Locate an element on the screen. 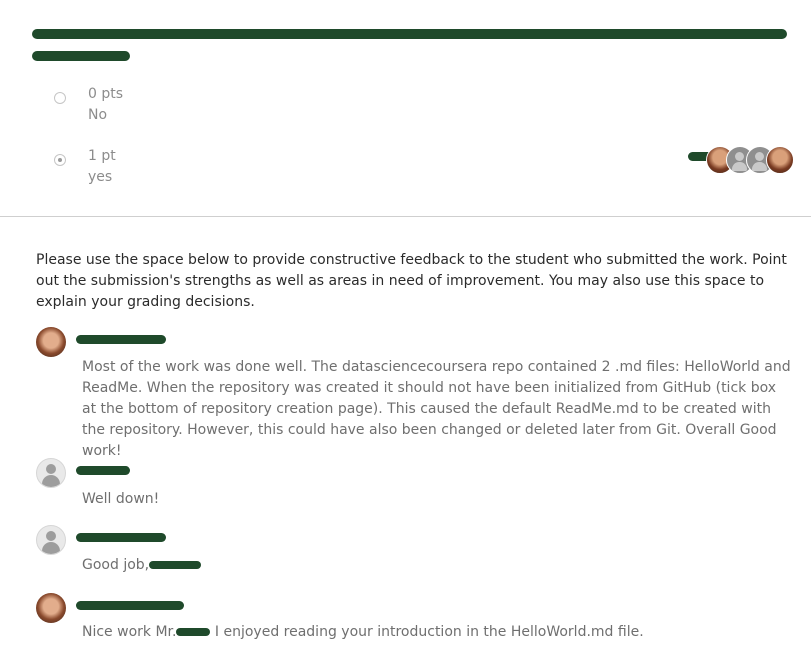  reviewer-avatars is located at coordinates (741, 160).